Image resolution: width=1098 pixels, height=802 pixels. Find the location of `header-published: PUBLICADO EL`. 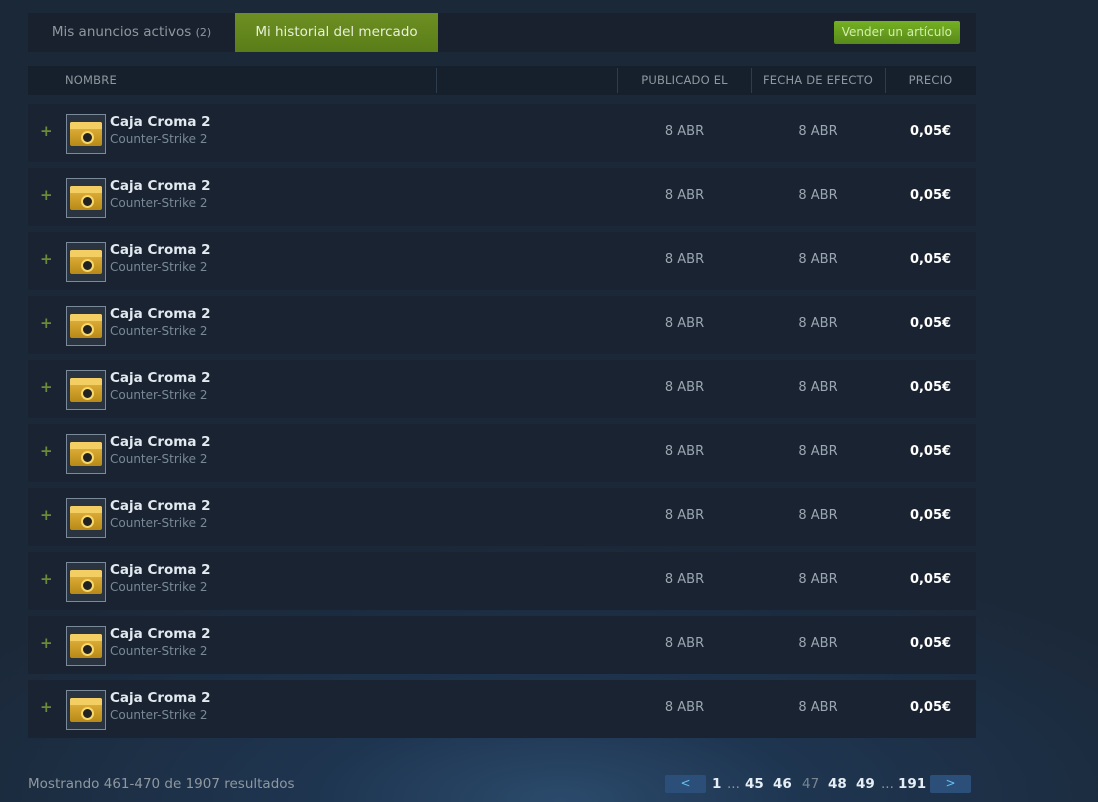

header-published: PUBLICADO EL is located at coordinates (684, 80).